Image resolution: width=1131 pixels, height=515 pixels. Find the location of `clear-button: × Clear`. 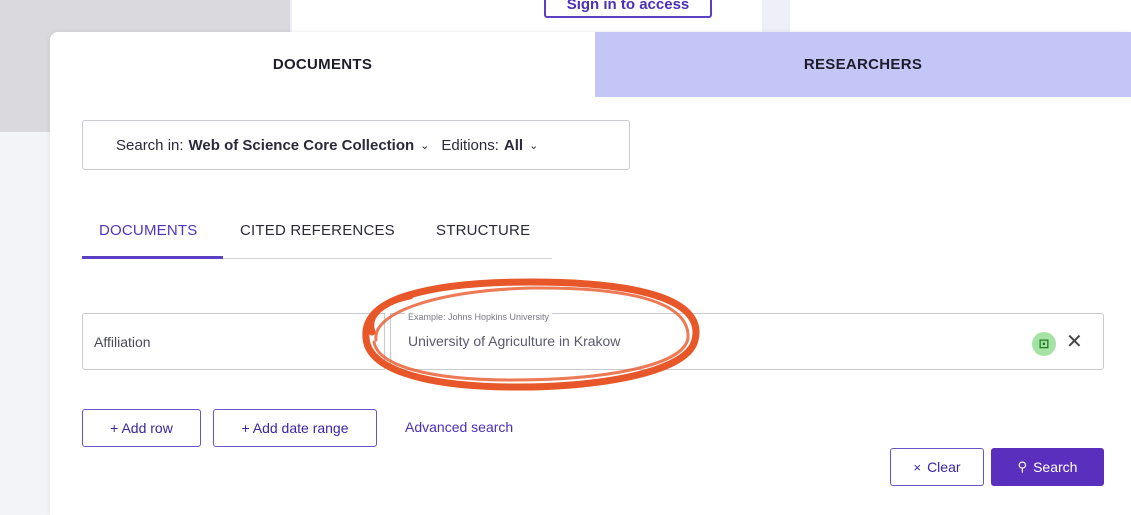

clear-button: × Clear is located at coordinates (937, 467).